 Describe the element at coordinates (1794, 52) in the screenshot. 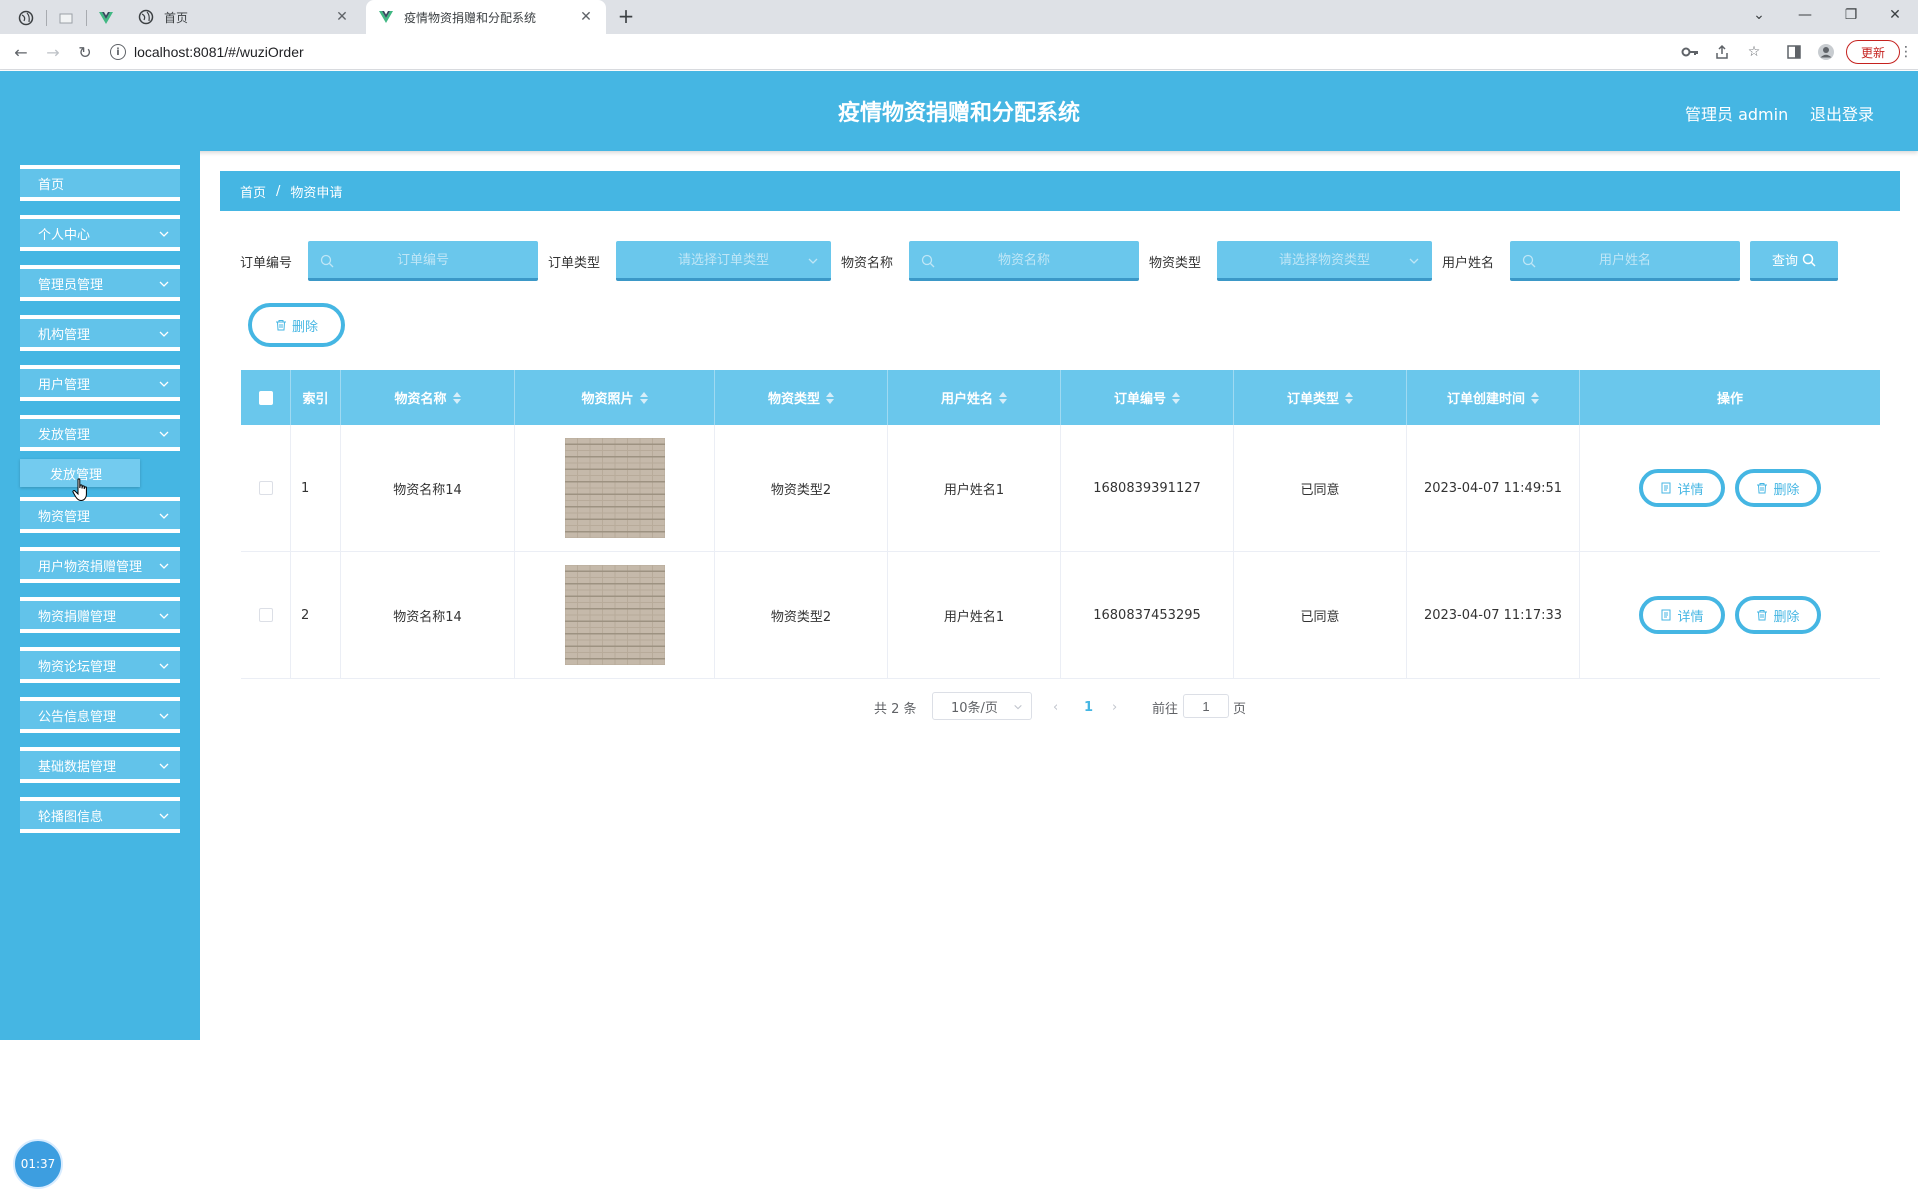

I see `side-panel-icon` at that location.